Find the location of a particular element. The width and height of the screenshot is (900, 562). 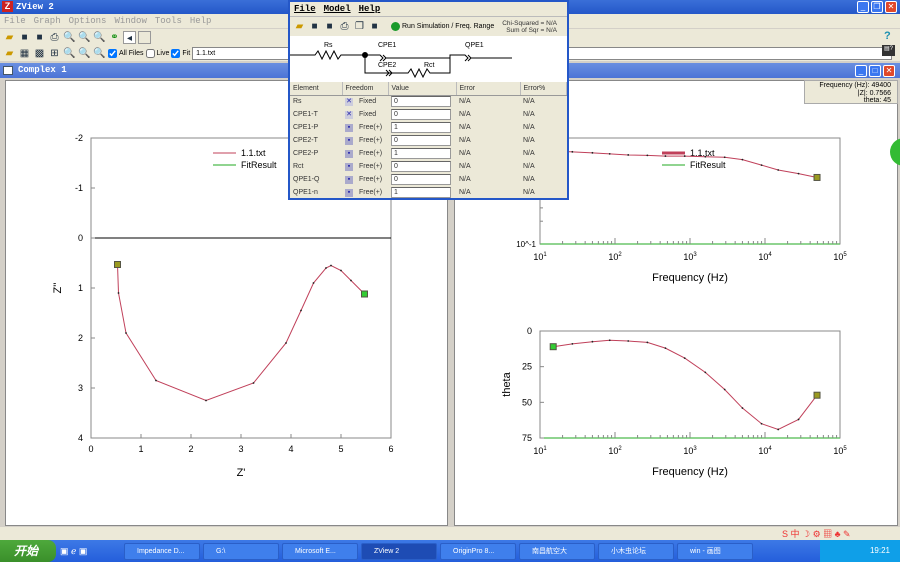

close-button: ✕ is located at coordinates (891, 7).